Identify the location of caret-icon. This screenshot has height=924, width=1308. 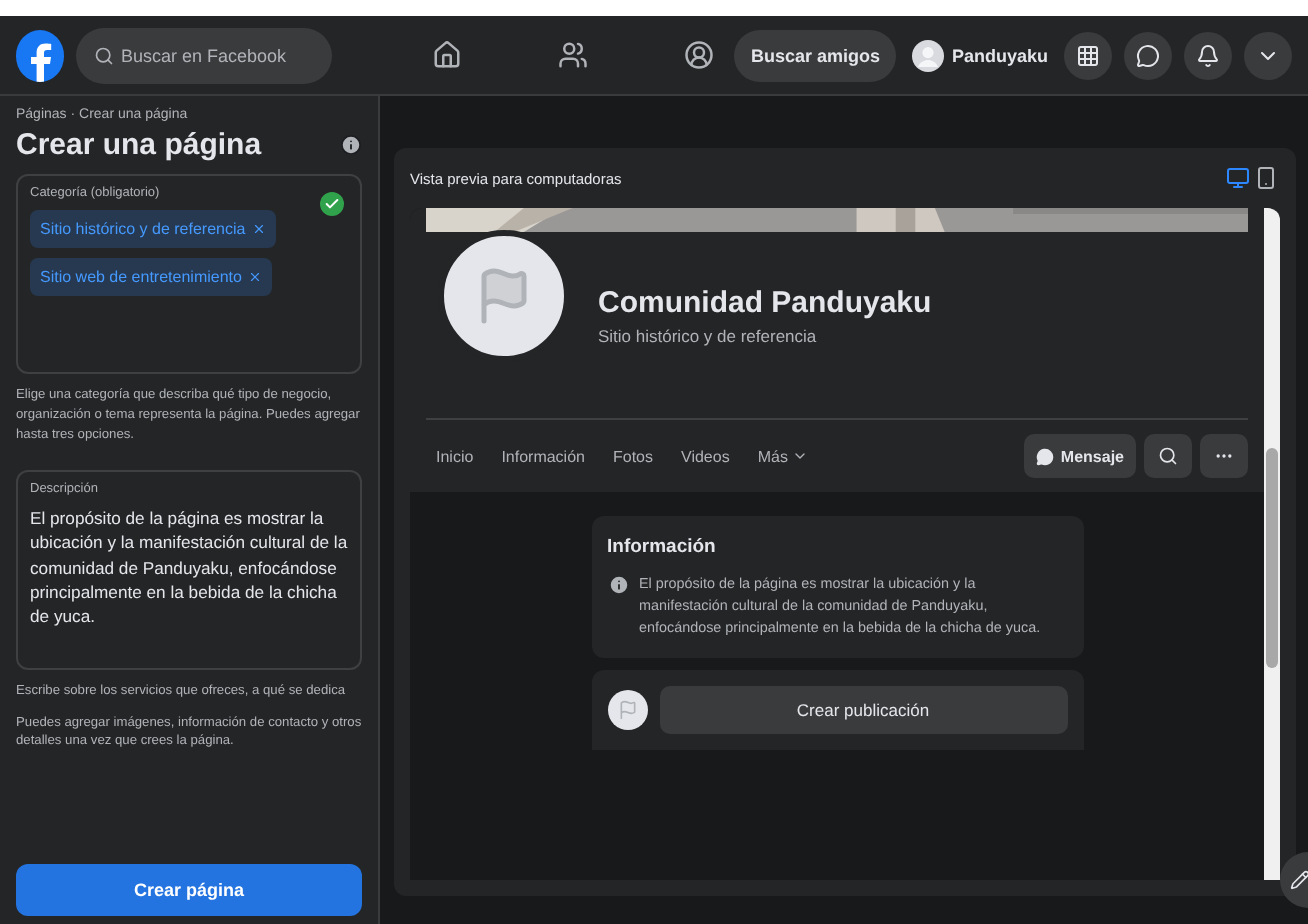
(799, 456).